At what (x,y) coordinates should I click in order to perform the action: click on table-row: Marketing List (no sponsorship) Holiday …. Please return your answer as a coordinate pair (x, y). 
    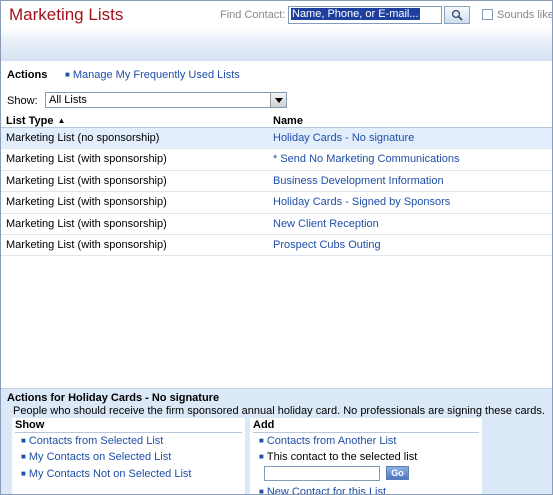
    Looking at the image, I should click on (276, 139).